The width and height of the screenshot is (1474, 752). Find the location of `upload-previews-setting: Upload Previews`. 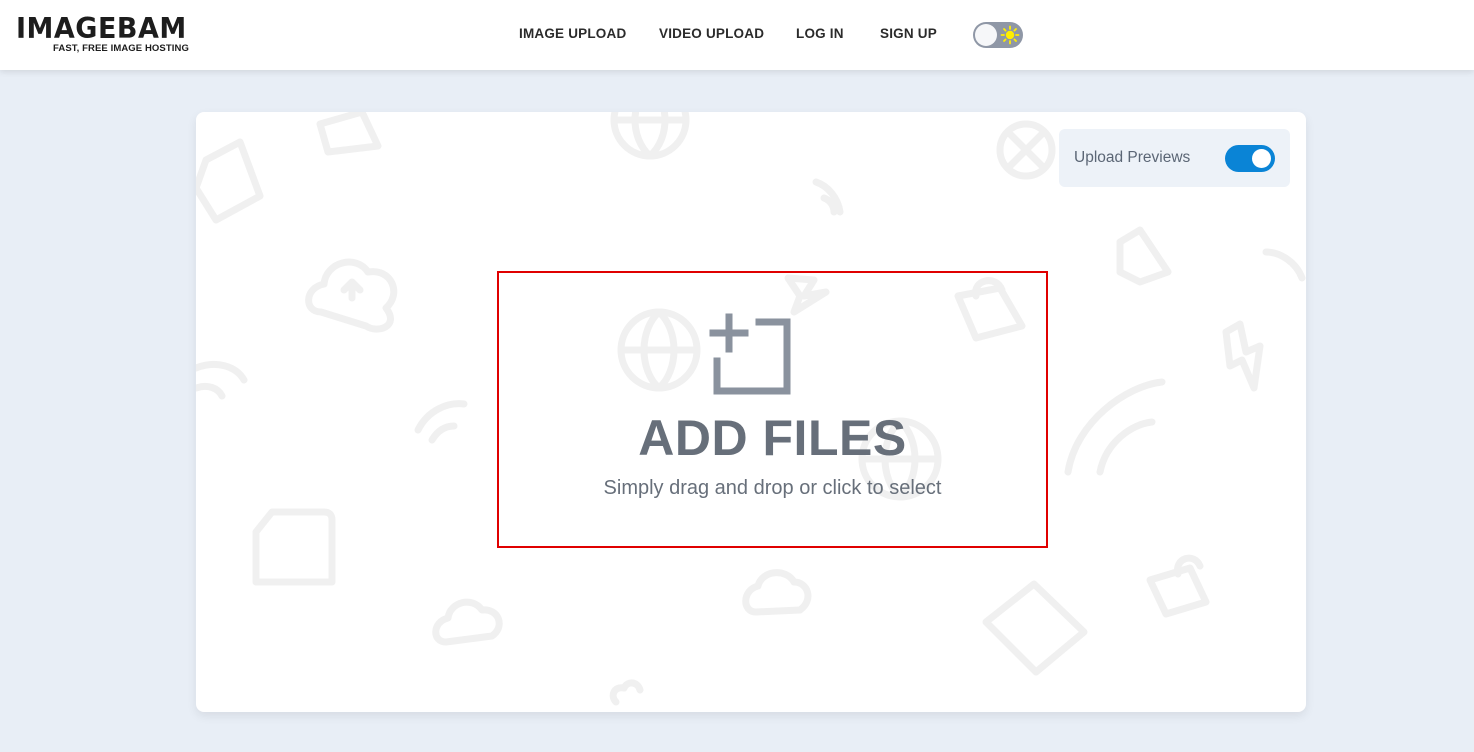

upload-previews-setting: Upload Previews is located at coordinates (1174, 158).